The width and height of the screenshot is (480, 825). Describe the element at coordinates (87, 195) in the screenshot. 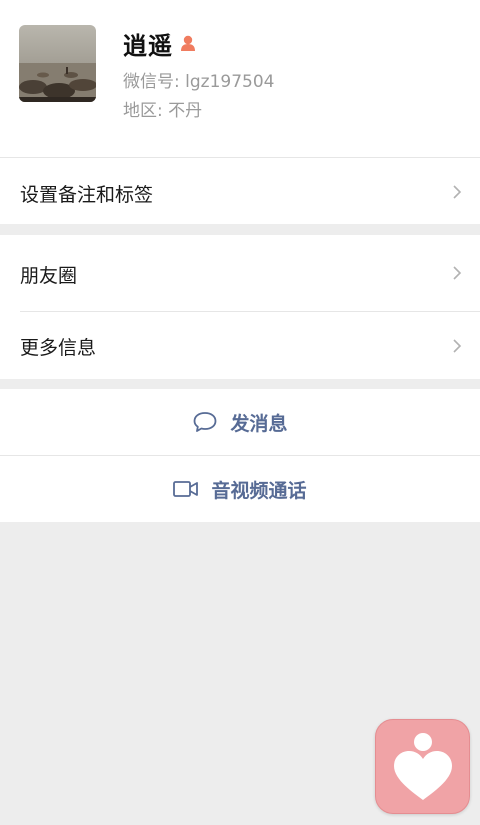

I see `set-remark-label: 设置备注和标签` at that location.